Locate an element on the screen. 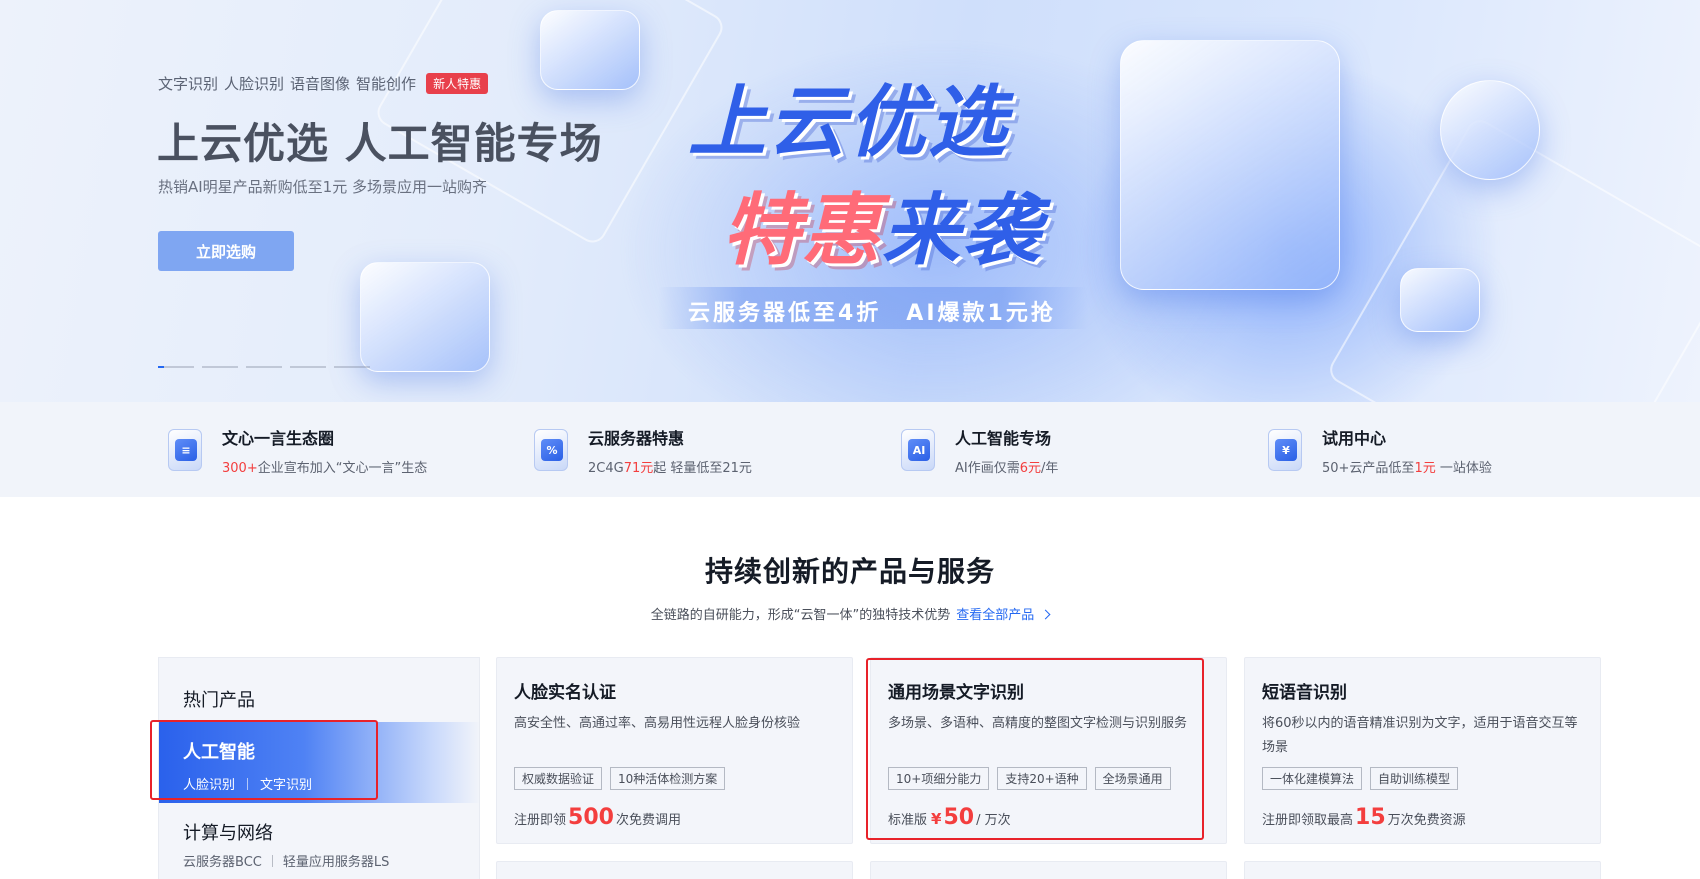  doc-icon: ≡ is located at coordinates (185, 450).